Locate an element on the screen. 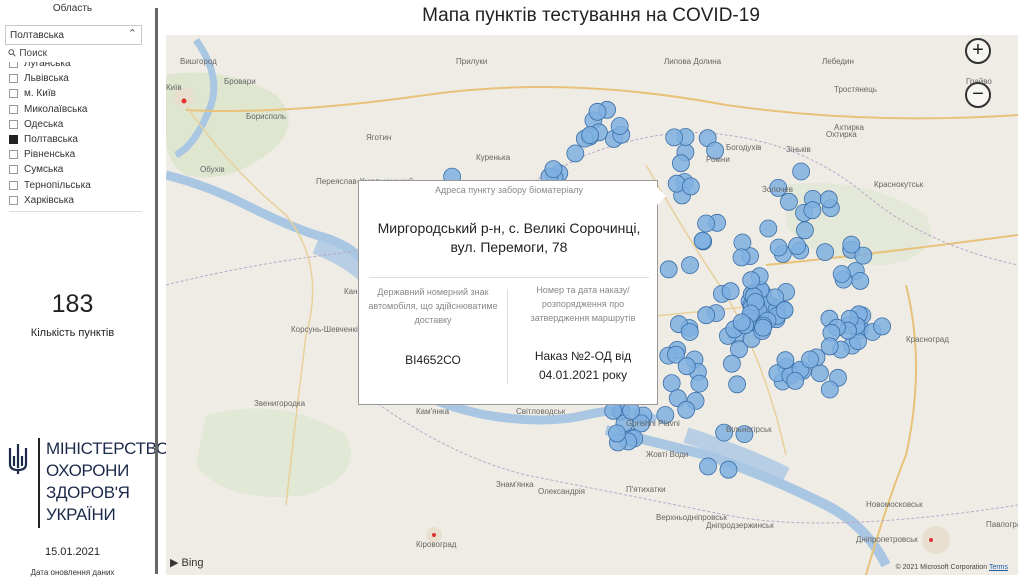  place-label: Тростянець is located at coordinates (855, 89).